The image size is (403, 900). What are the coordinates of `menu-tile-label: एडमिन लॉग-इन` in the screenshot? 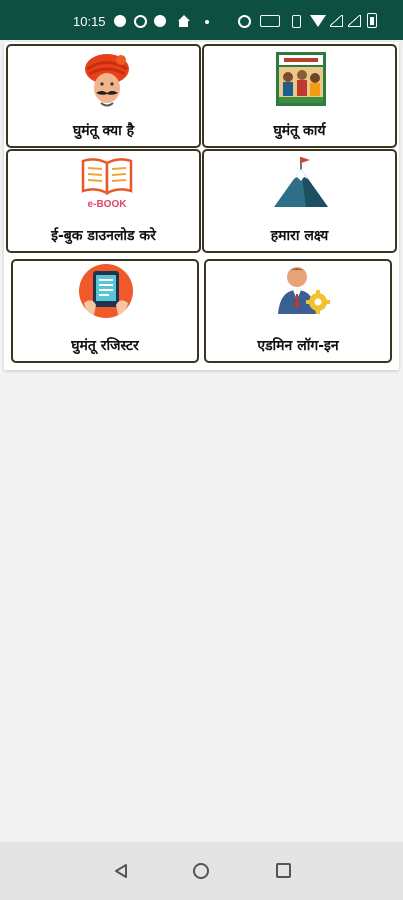 It's located at (298, 346).